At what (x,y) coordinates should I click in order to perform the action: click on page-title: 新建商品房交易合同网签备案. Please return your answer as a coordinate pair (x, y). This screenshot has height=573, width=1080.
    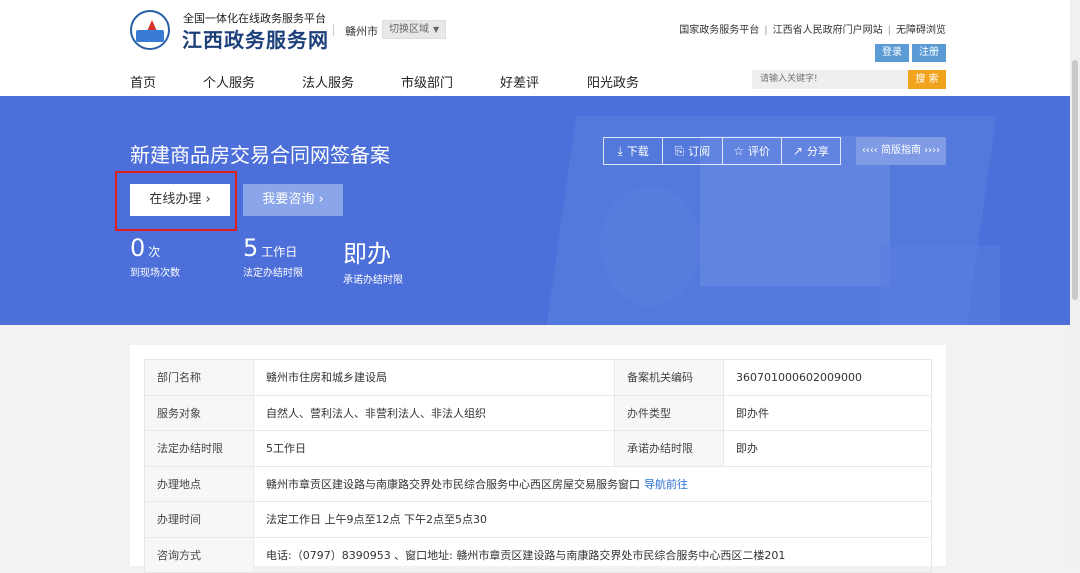
    Looking at the image, I should click on (260, 155).